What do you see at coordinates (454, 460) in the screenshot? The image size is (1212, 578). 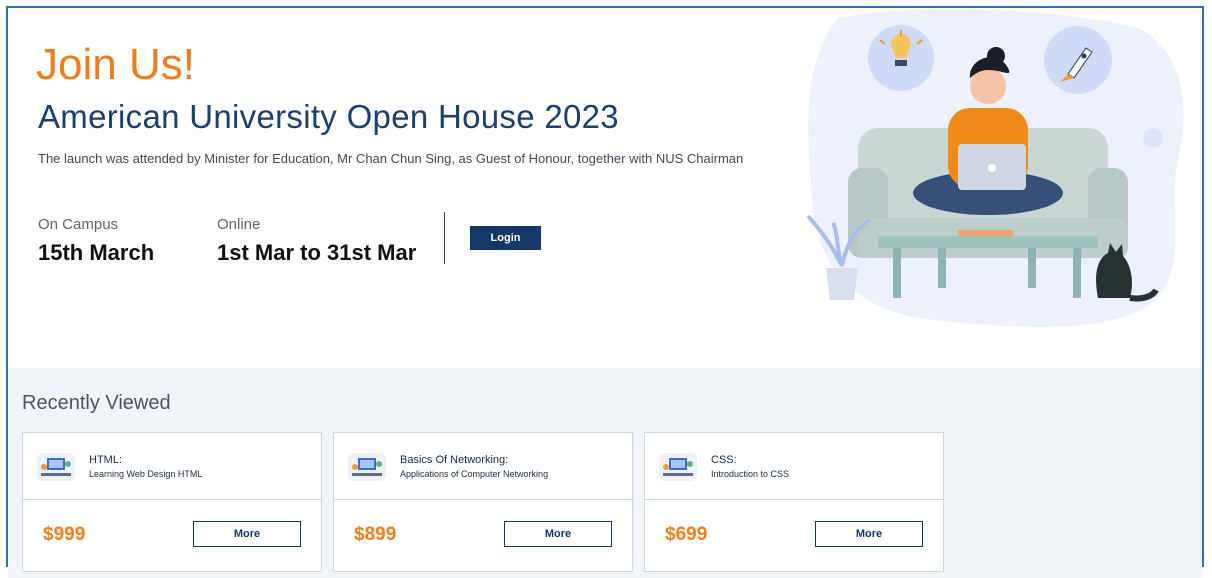 I see `card-title: Basics Of Networking:` at bounding box center [454, 460].